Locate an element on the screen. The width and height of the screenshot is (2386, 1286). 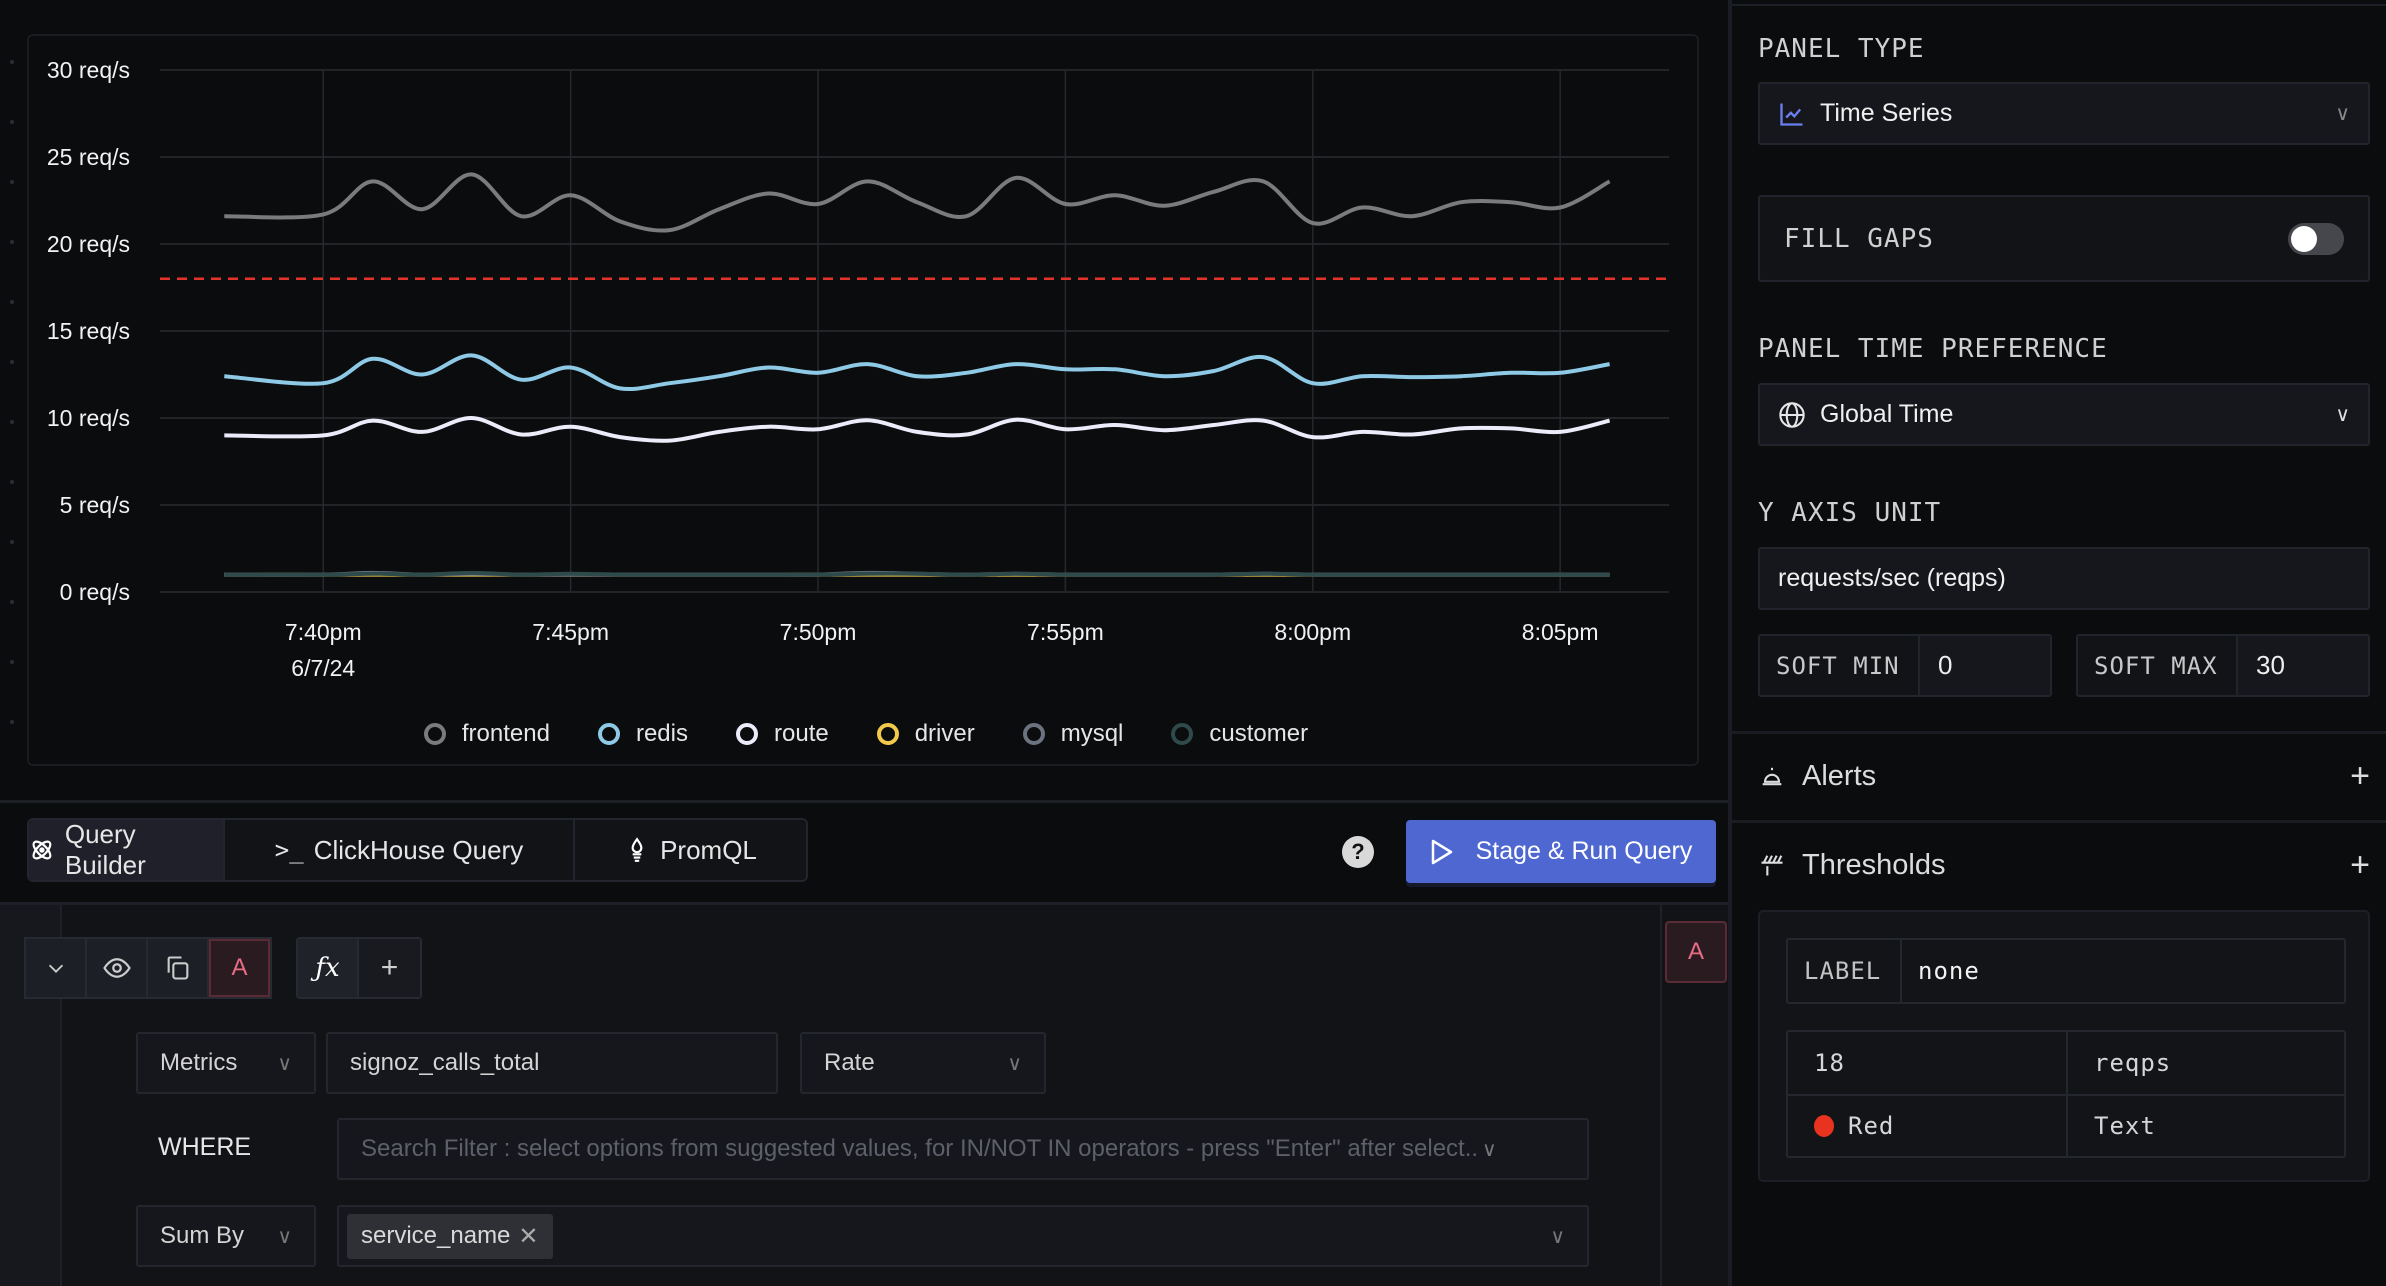
stage-and-run-query-button: Stage & Run Query is located at coordinates (1561, 851).